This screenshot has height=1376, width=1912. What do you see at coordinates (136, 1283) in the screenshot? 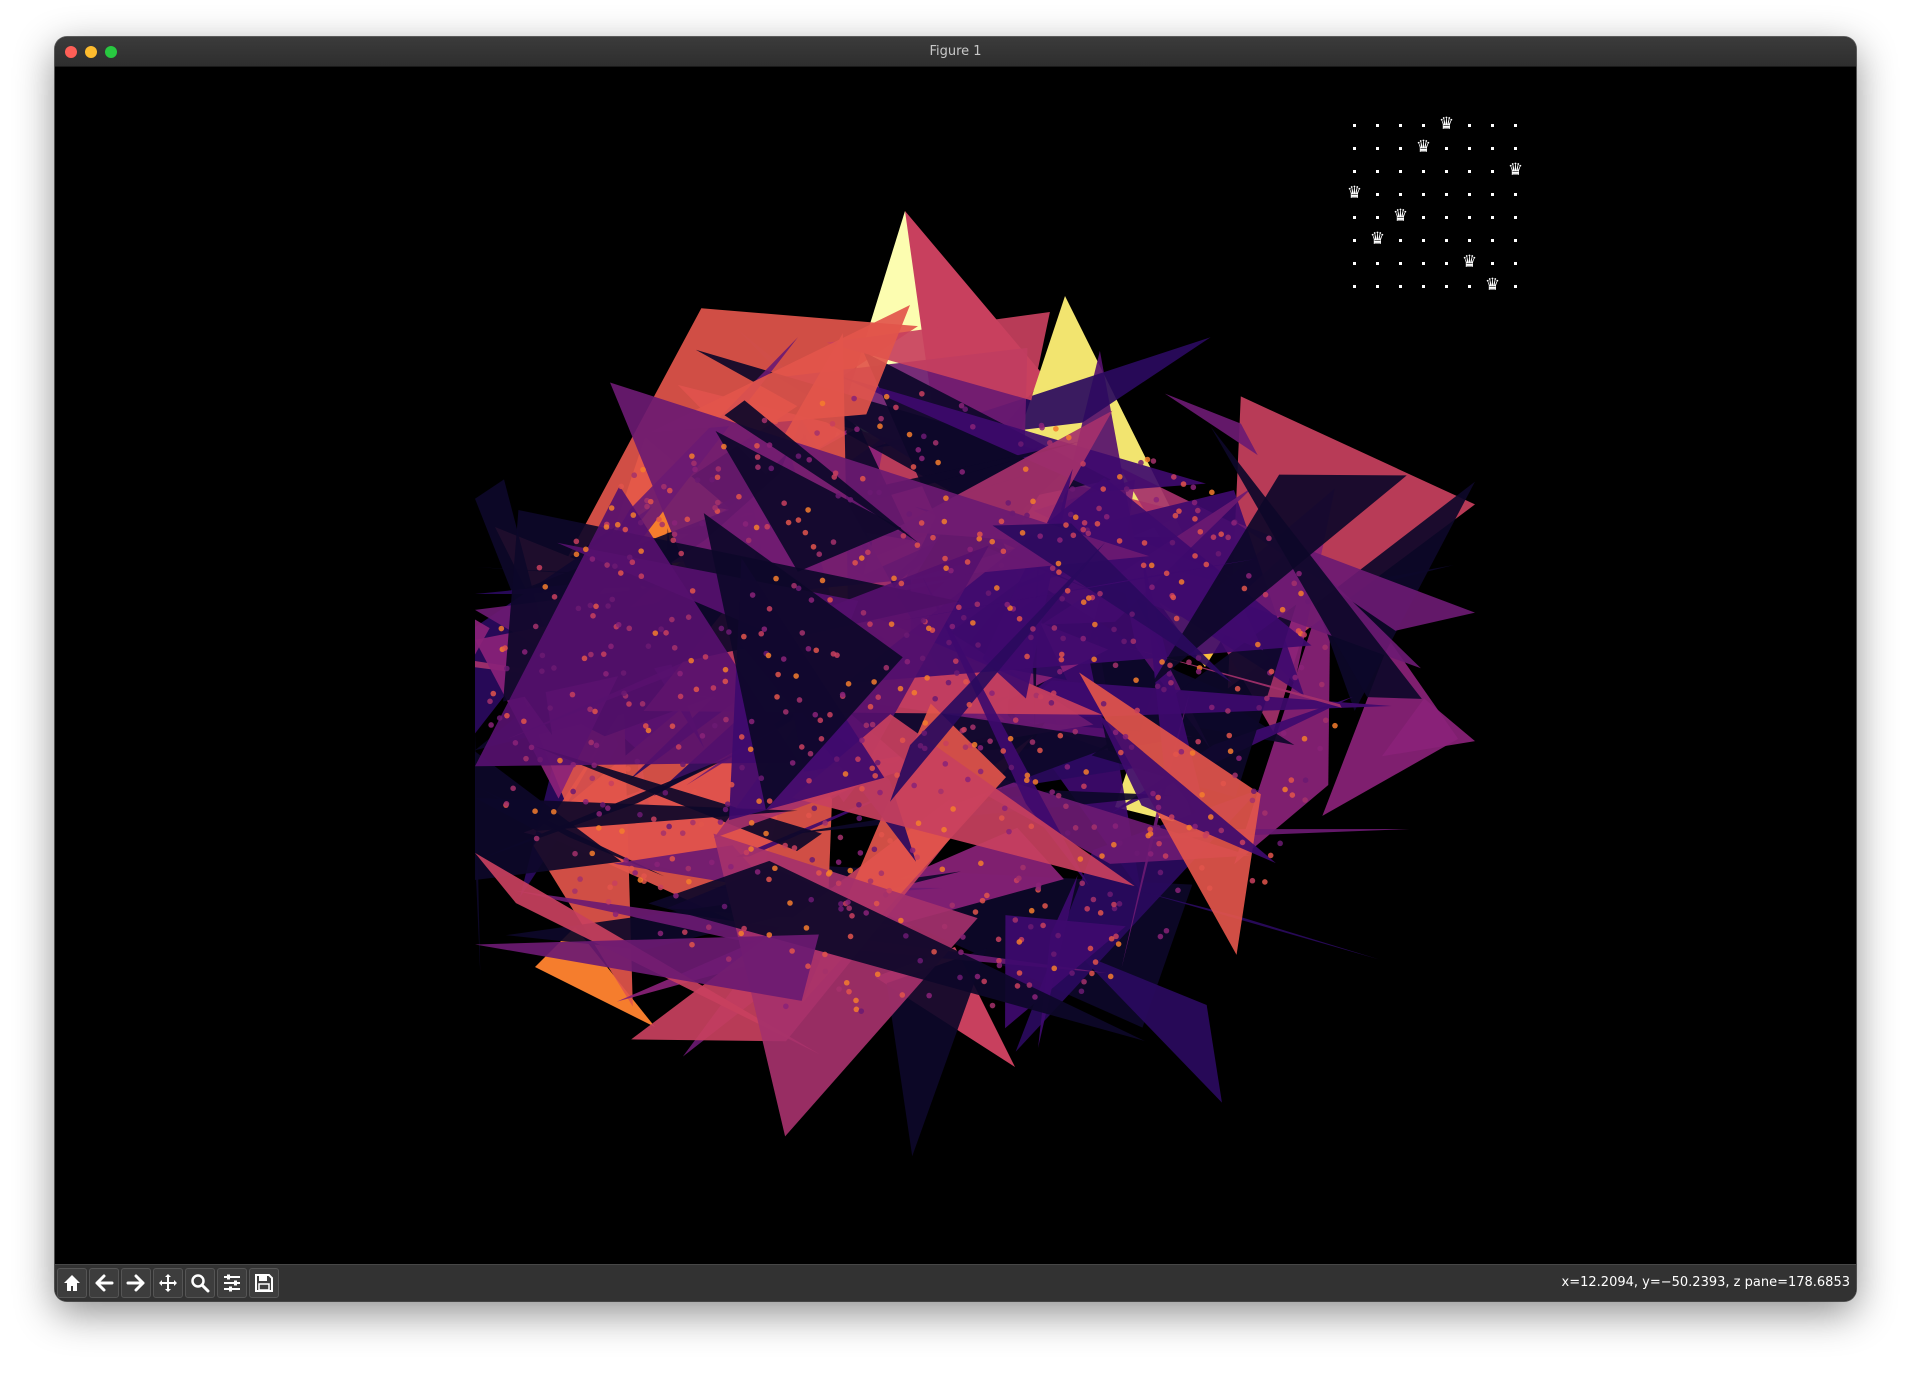
I see `forward-button` at bounding box center [136, 1283].